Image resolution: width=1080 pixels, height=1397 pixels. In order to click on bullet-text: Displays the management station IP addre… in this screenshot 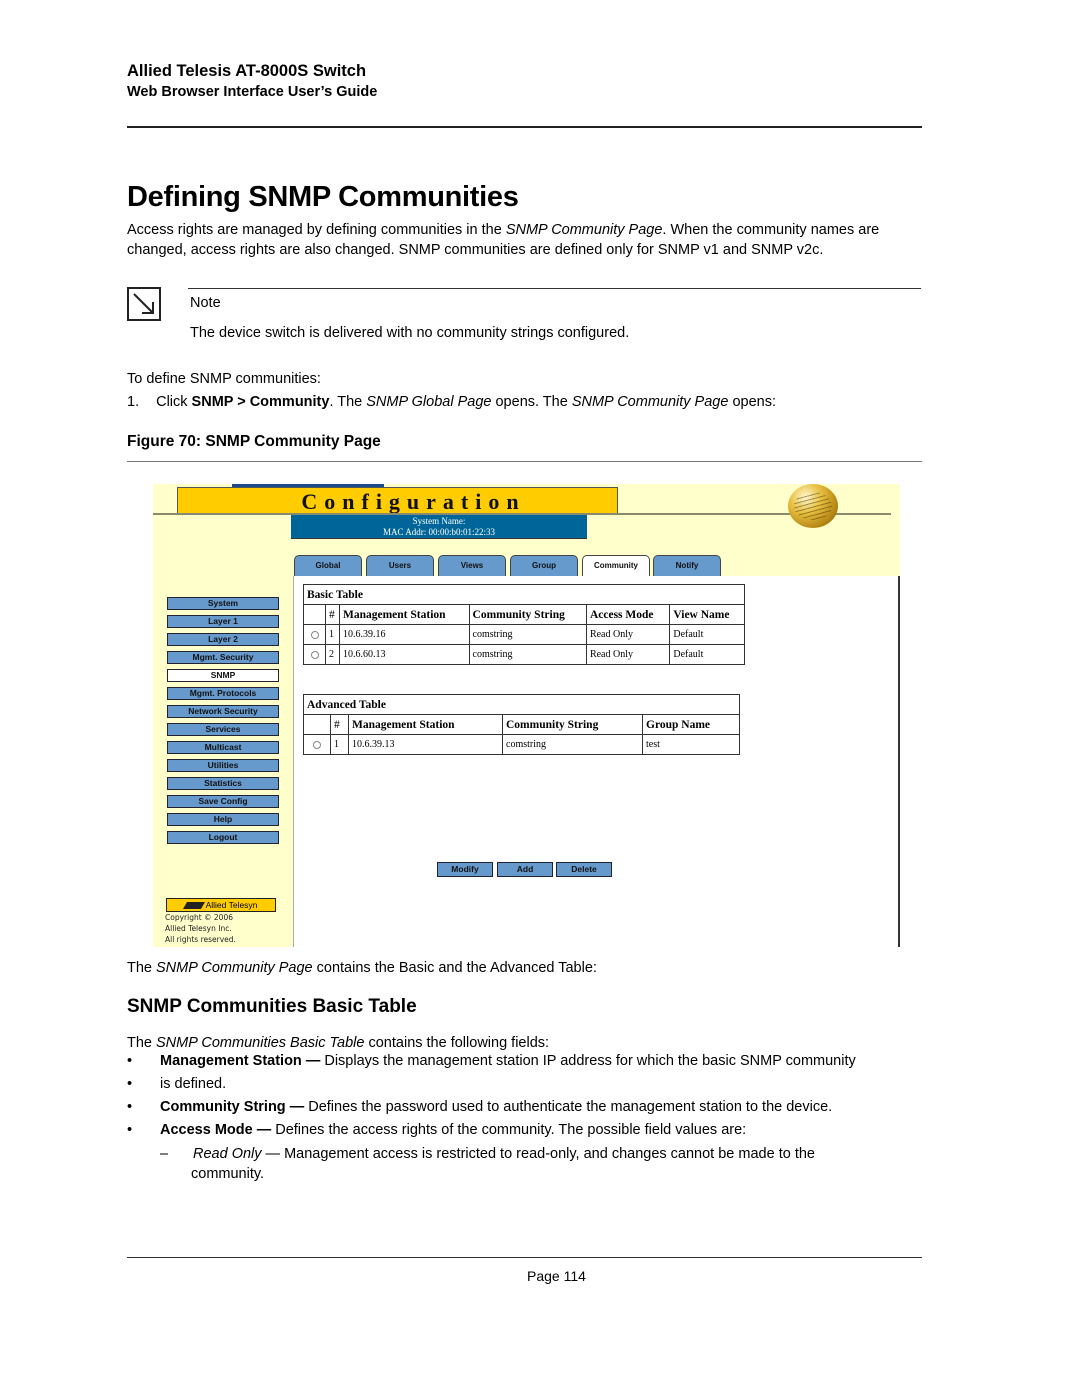, I will do `click(588, 1061)`.